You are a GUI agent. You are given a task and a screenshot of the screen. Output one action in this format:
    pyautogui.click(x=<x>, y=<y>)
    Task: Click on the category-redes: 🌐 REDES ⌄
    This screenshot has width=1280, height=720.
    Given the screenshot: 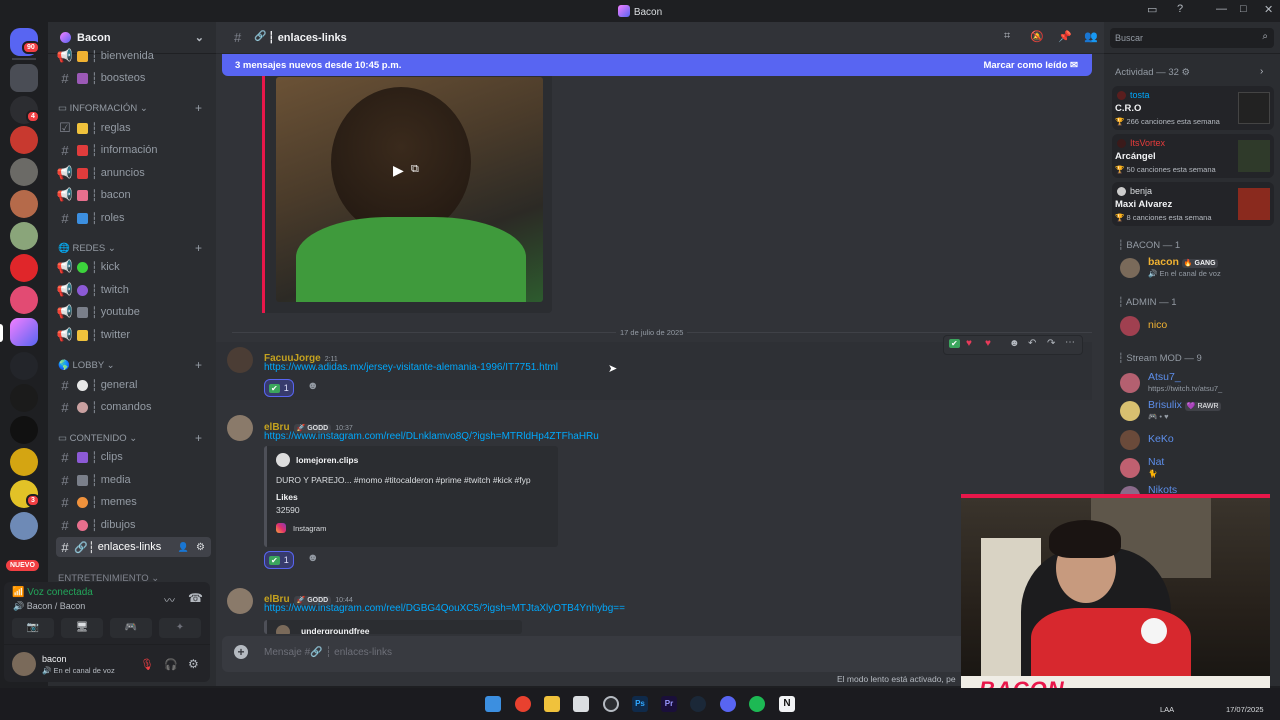 What is the action you would take?
    pyautogui.click(x=87, y=248)
    